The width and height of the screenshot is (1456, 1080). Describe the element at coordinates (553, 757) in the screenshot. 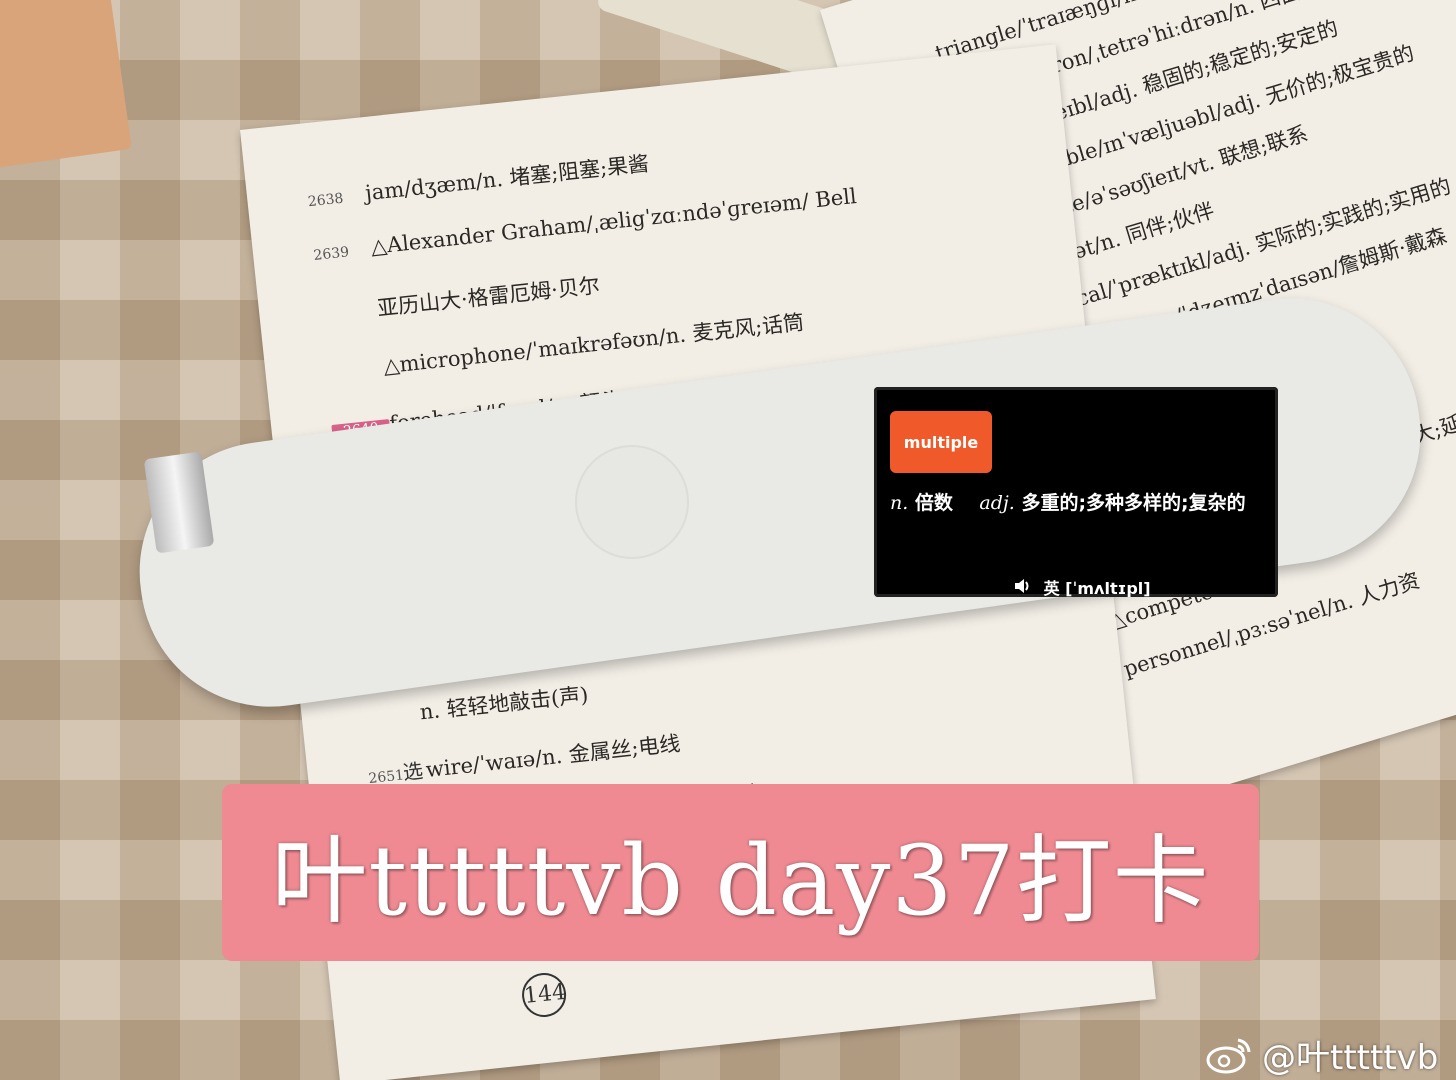

I see `entry-text: wire/ˈwaɪə/n. 金属丝;电线` at that location.